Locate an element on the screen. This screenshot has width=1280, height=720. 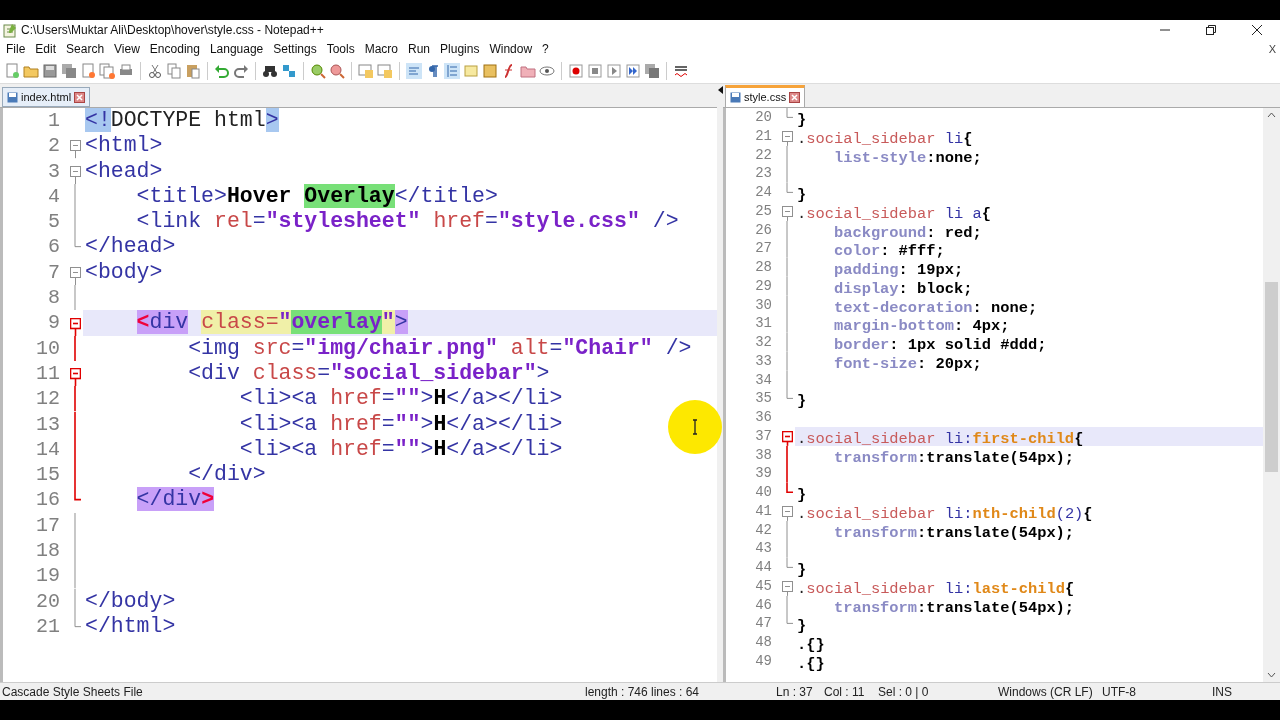
code-line: <title>Hover Overlay</title> is located at coordinates (316, 195).